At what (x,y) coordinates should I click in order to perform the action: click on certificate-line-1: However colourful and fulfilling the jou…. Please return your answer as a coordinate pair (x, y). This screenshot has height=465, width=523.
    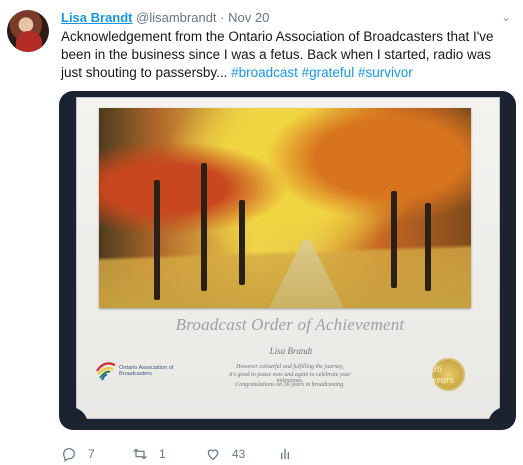
    Looking at the image, I should click on (290, 367).